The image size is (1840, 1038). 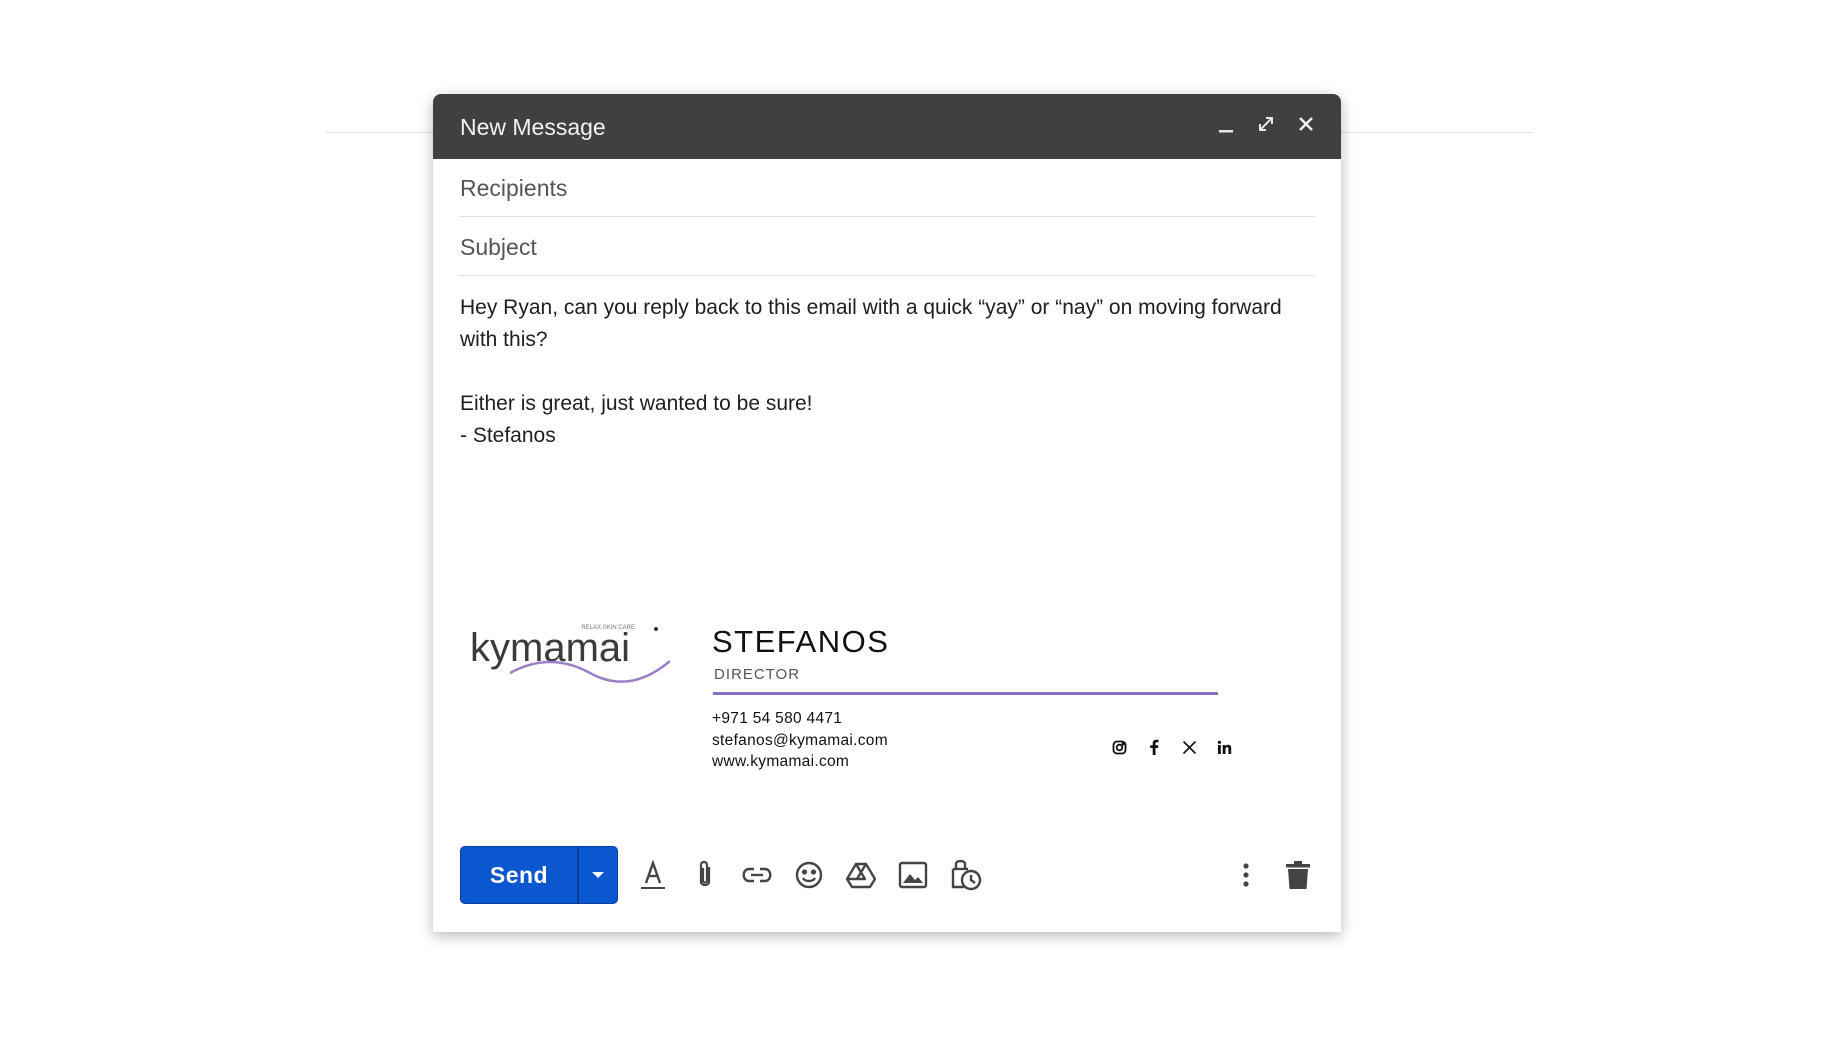 I want to click on compose-title: New Message, so click(x=533, y=127).